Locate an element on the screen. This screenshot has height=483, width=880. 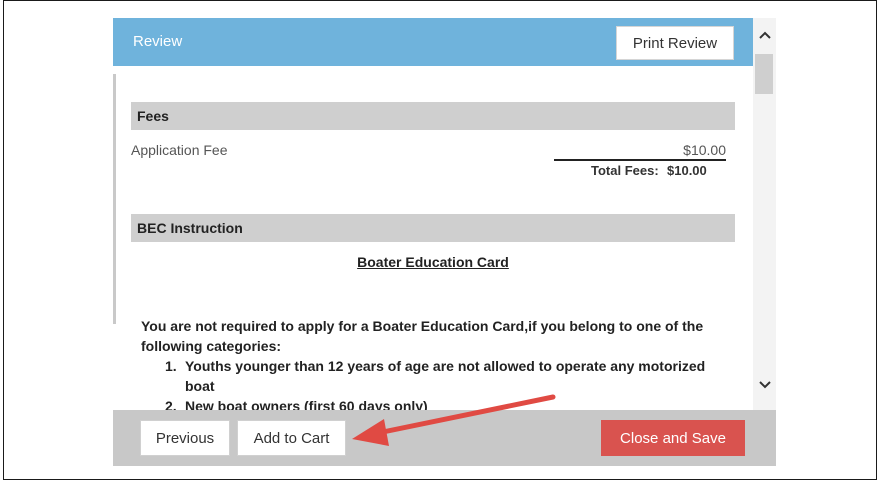
vertical-scrollbar is located at coordinates (764, 214).